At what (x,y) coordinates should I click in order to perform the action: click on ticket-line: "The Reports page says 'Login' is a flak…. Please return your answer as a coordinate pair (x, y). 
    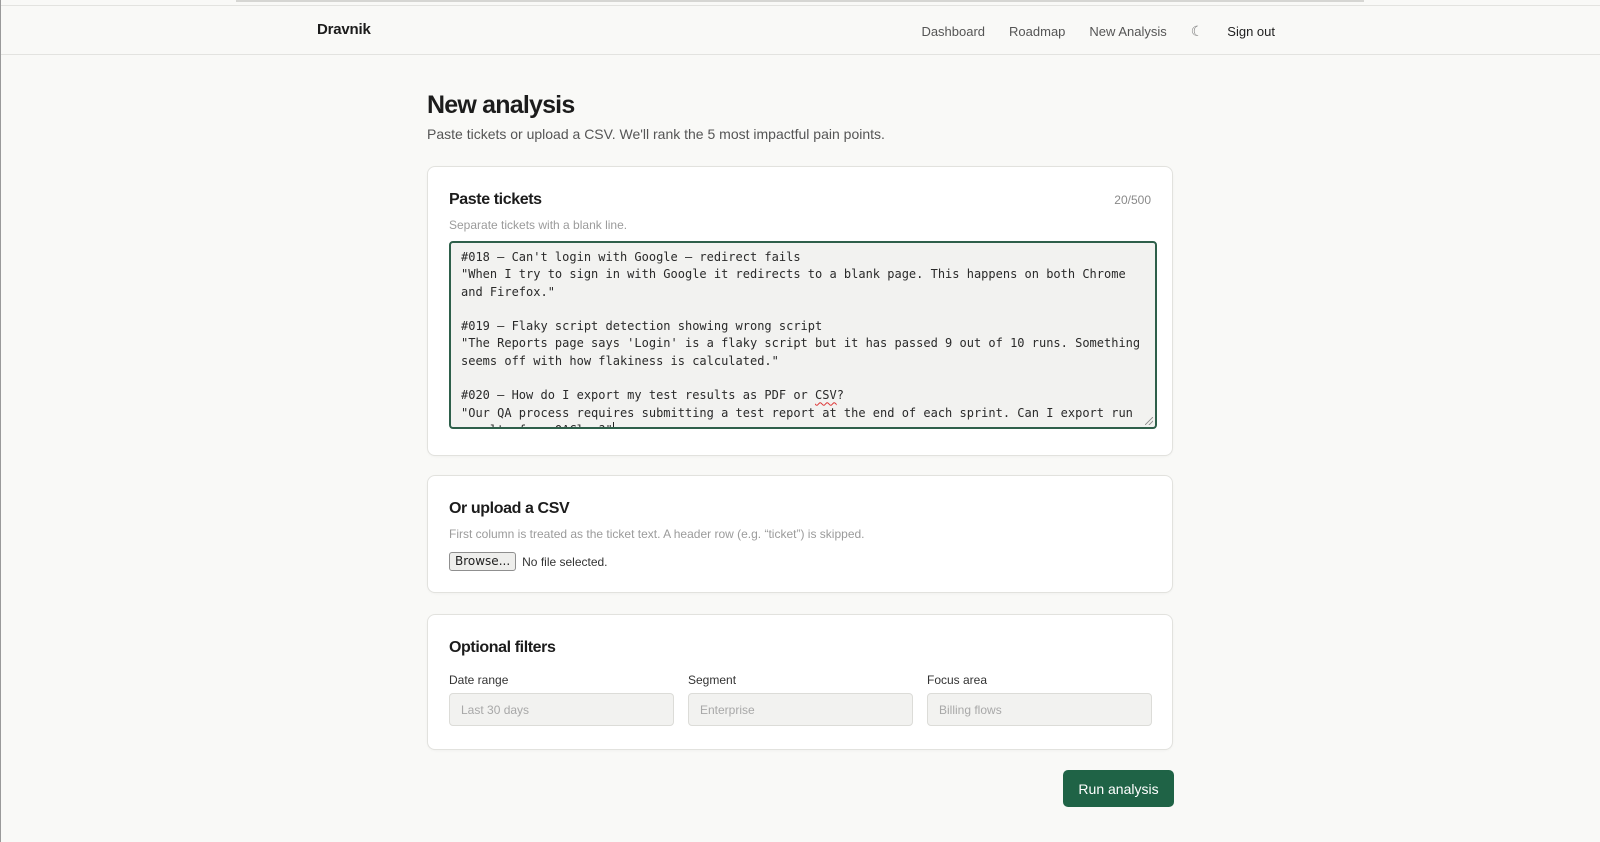
    Looking at the image, I should click on (804, 352).